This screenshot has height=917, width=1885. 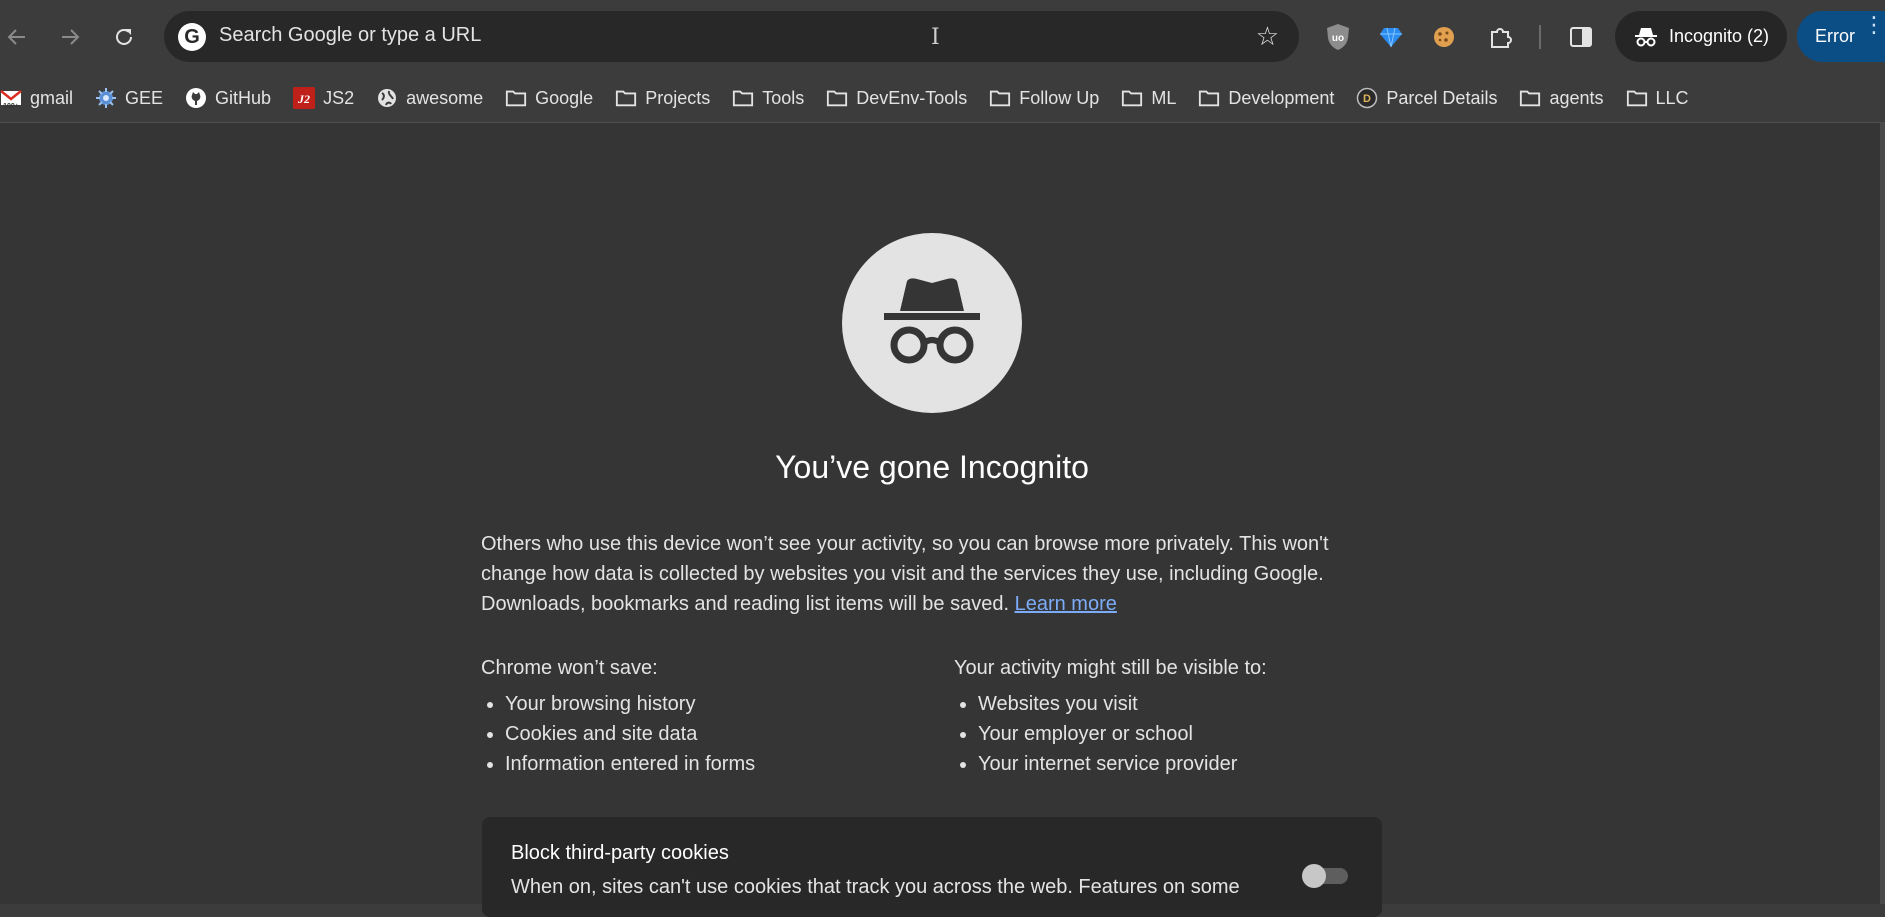 I want to click on google-logo-icon: G, so click(x=192, y=37).